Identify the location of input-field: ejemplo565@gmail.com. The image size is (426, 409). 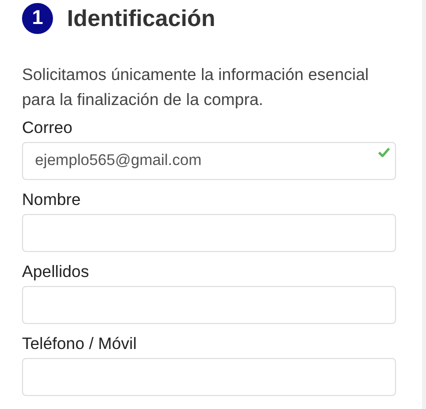
(209, 161).